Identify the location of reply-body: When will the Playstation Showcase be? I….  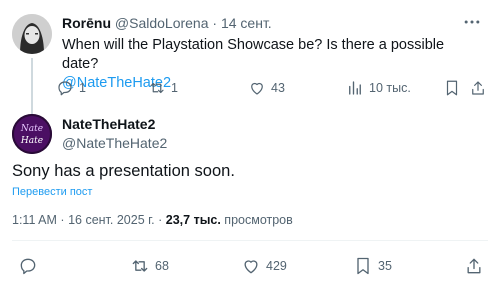
(253, 54).